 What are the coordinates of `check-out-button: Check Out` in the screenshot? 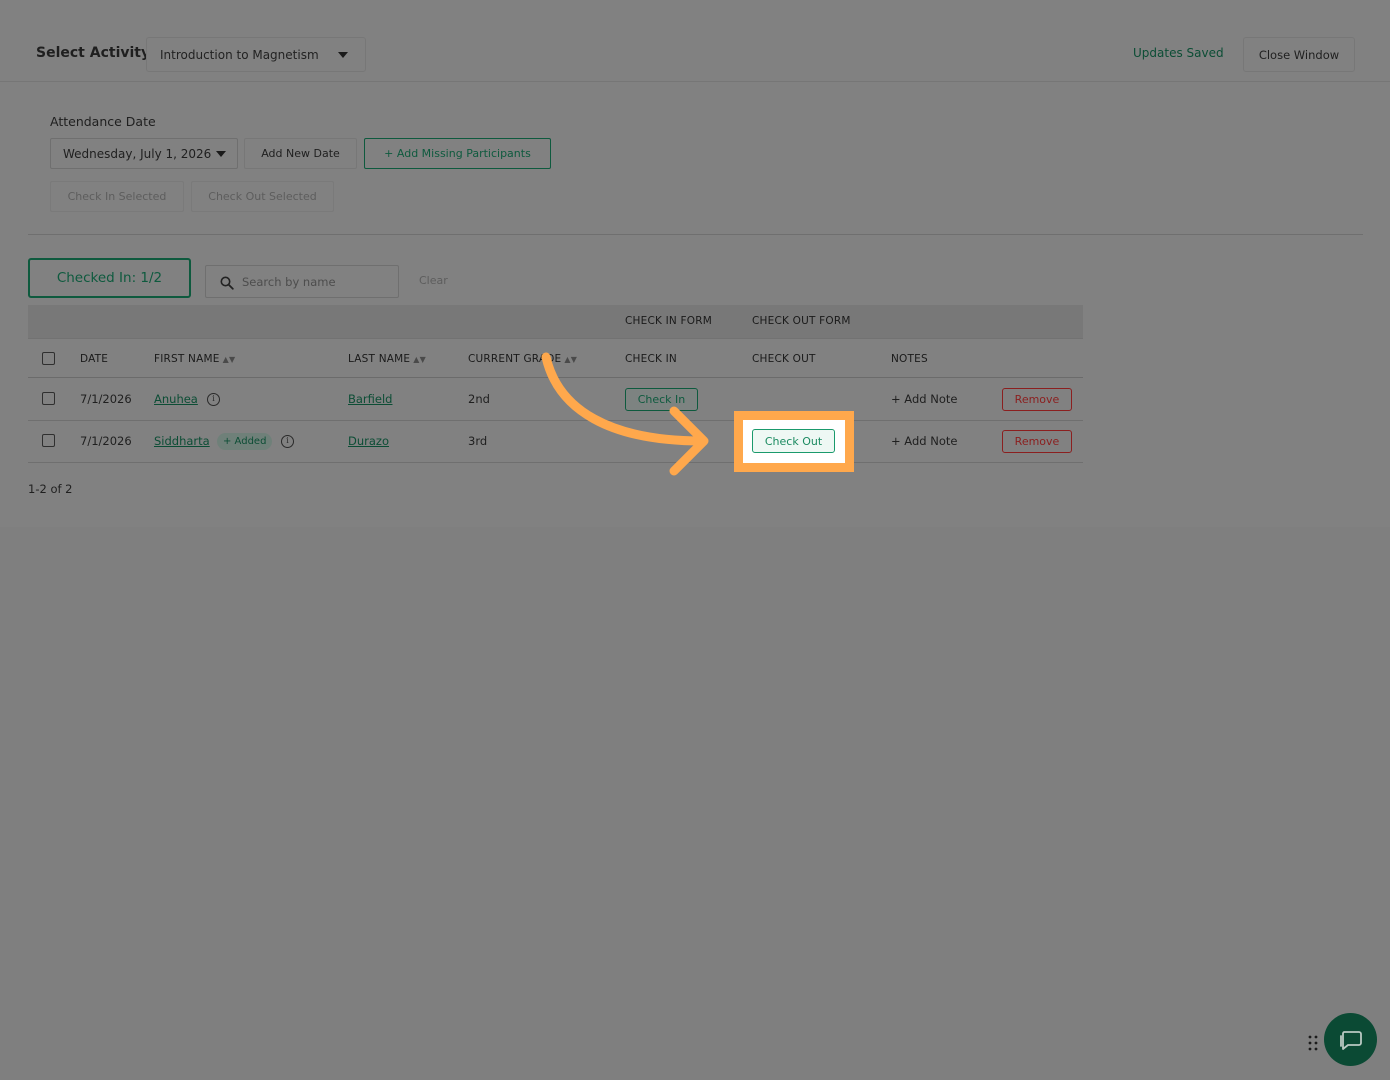 It's located at (793, 441).